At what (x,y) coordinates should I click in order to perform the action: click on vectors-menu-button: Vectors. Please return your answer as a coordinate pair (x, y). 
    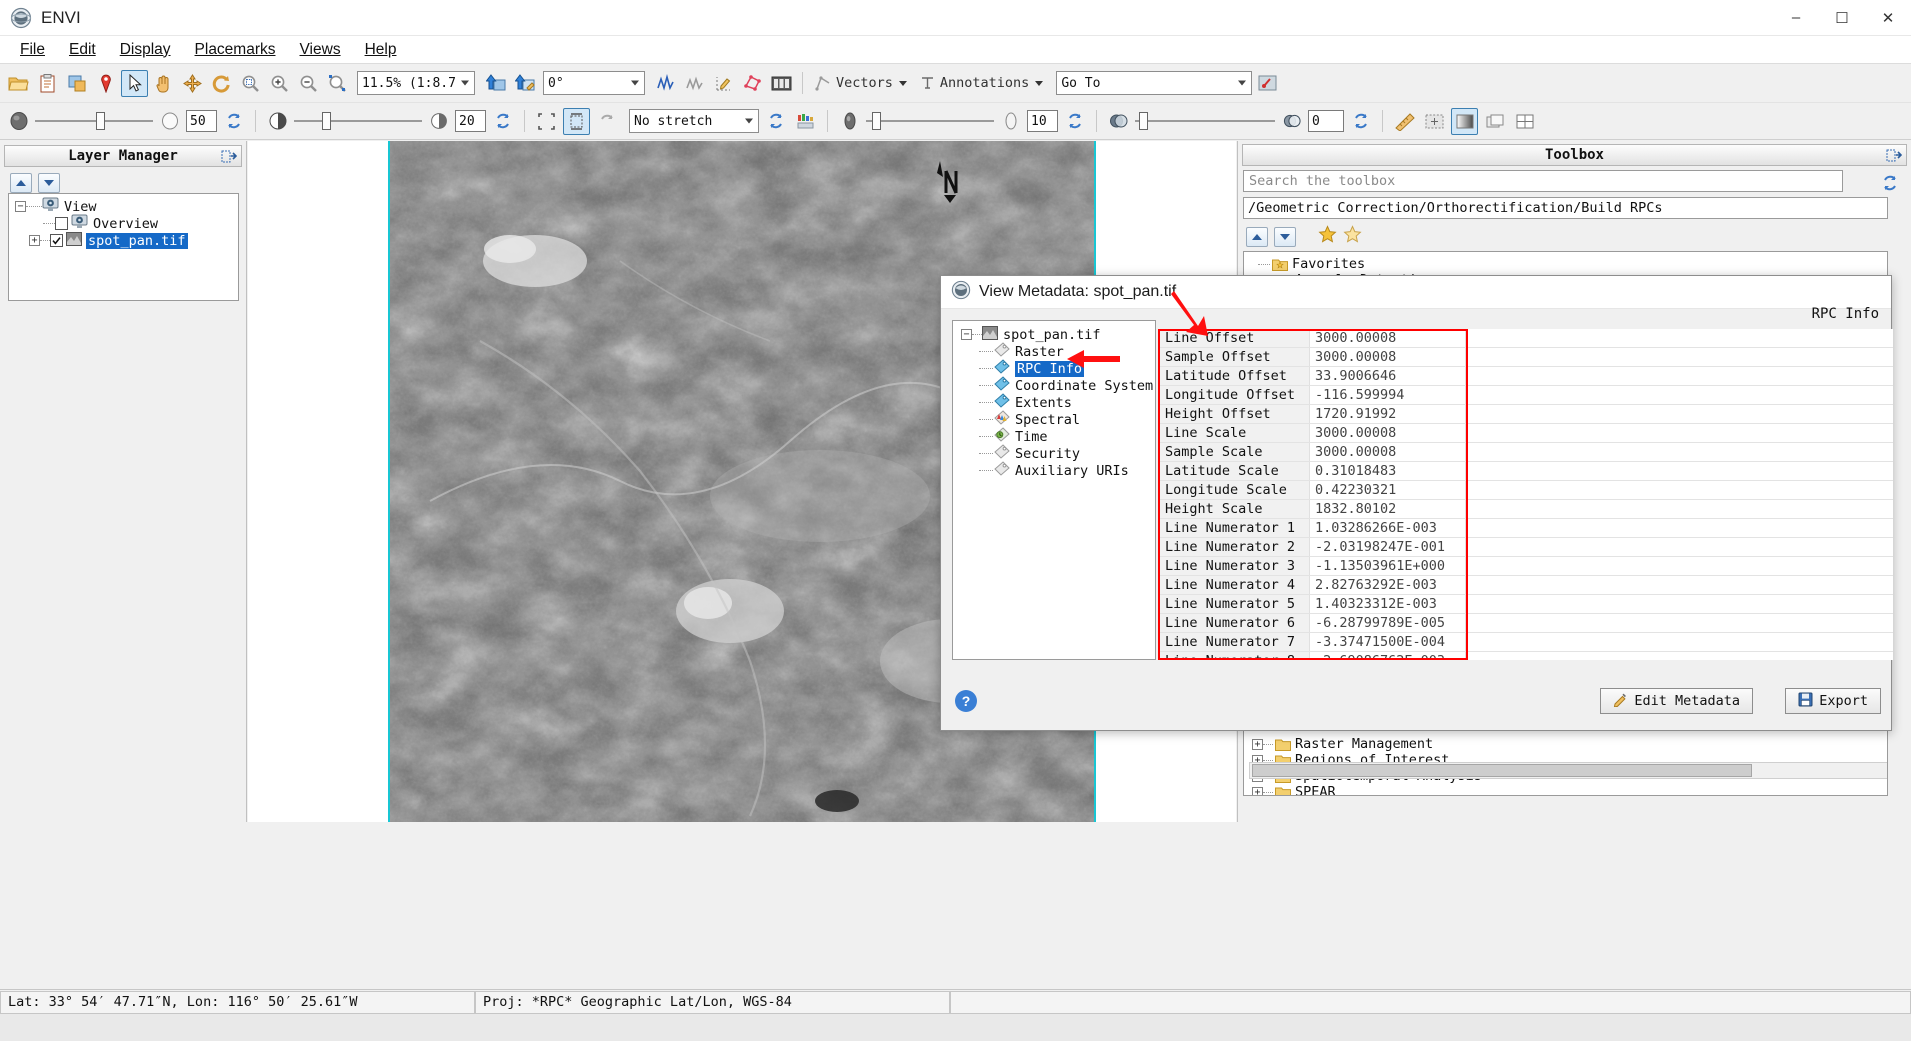
    Looking at the image, I should click on (861, 83).